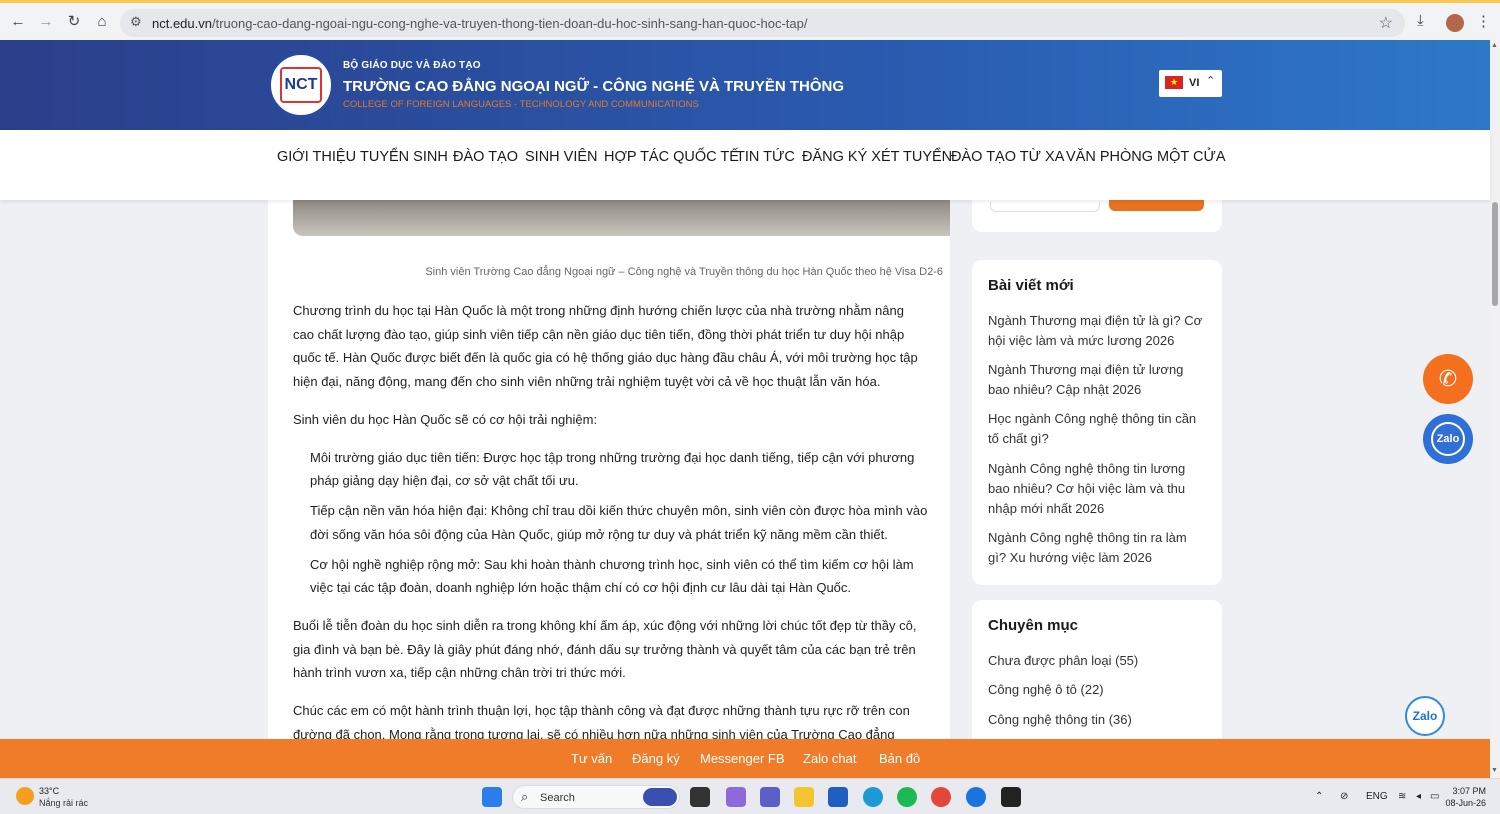 Image resolution: width=1500 pixels, height=814 pixels. What do you see at coordinates (1046, 689) in the screenshot?
I see `category-link: Công nghệ ô tô (22)` at bounding box center [1046, 689].